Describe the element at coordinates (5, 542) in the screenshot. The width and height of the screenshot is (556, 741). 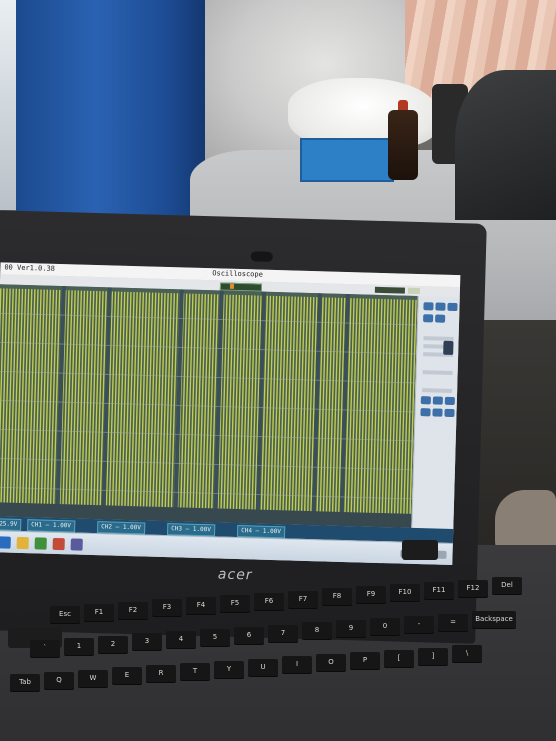
I see `start-icon` at that location.